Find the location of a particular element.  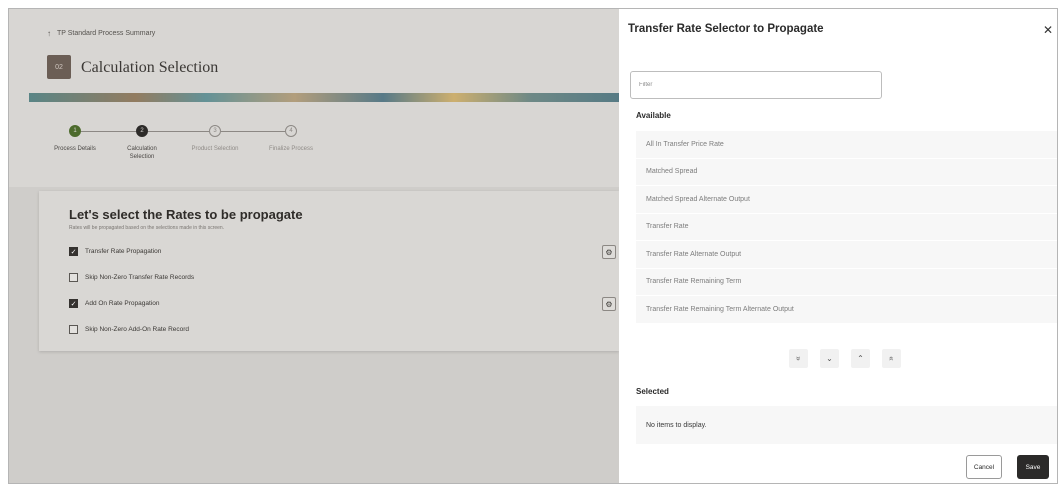

save-button: Save is located at coordinates (1033, 467).